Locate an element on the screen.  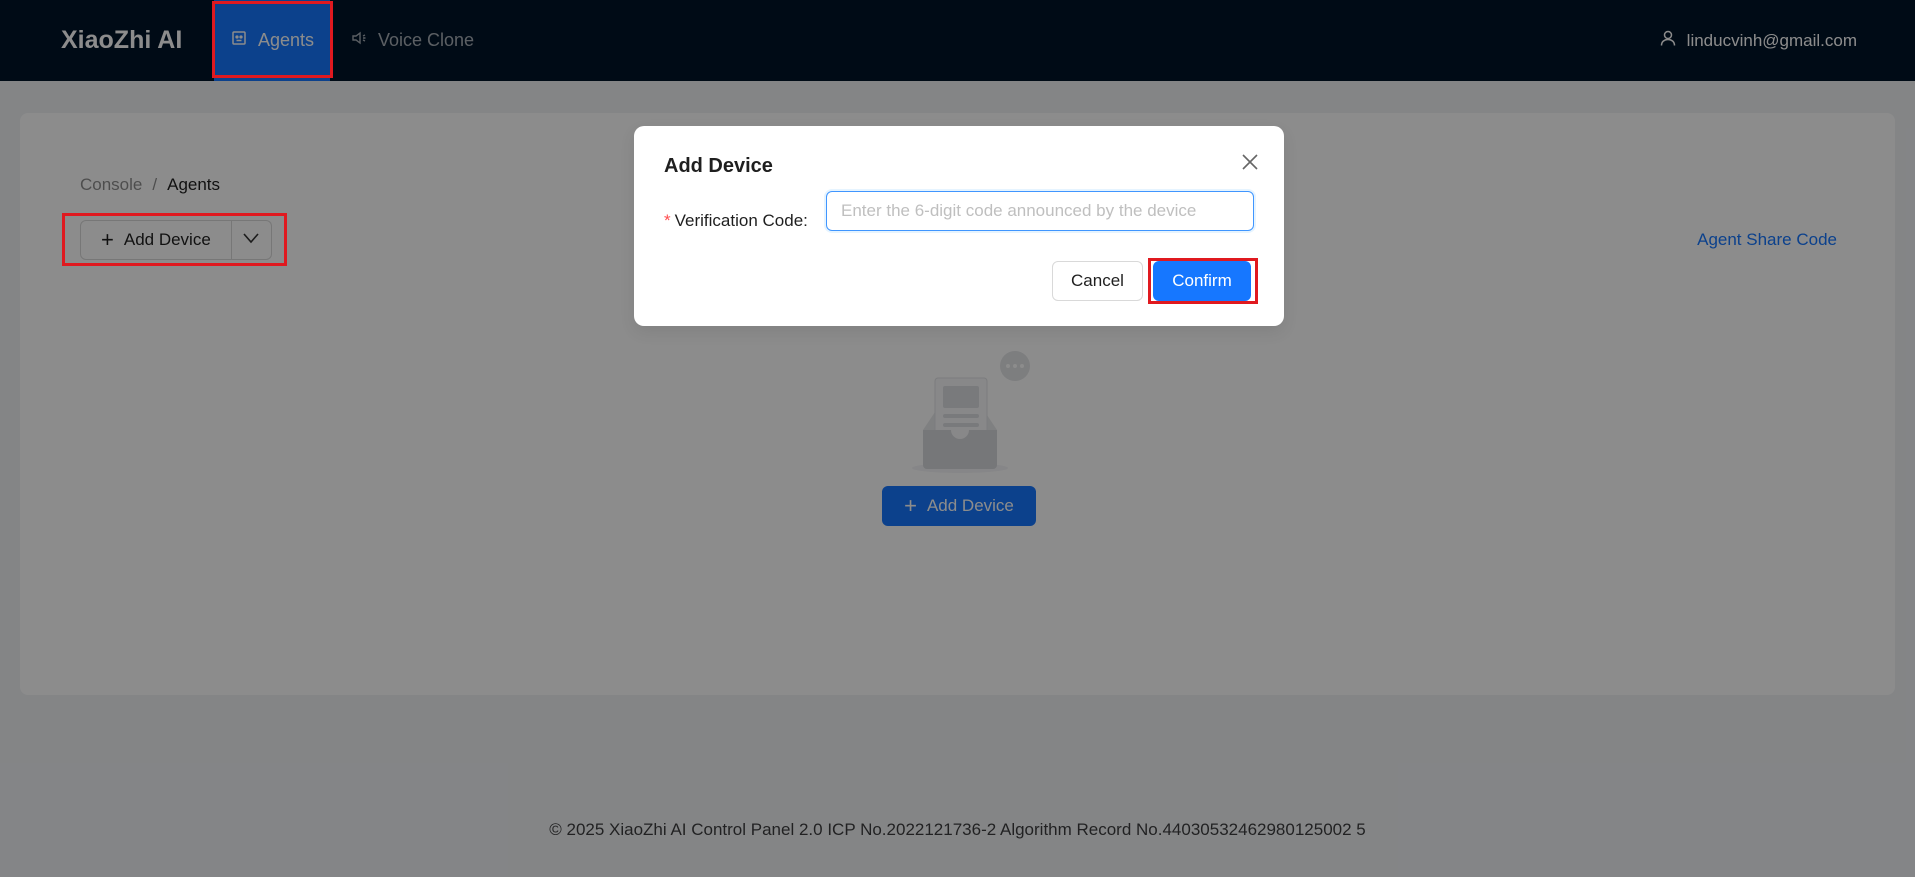
verification-code-input is located at coordinates (1040, 211).